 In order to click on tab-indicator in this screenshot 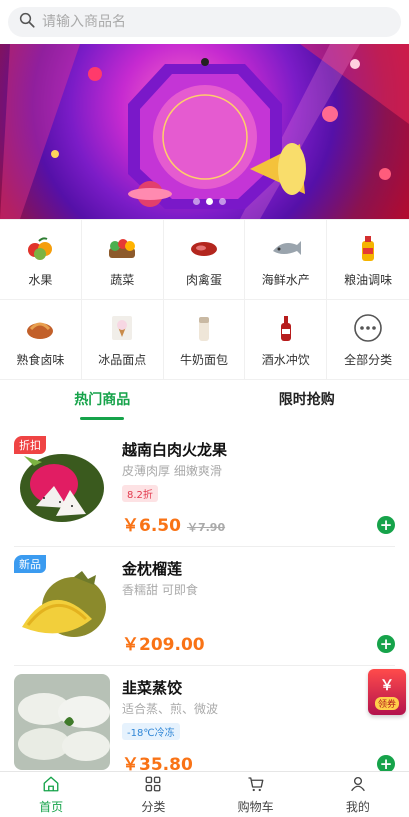, I will do `click(307, 418)`.